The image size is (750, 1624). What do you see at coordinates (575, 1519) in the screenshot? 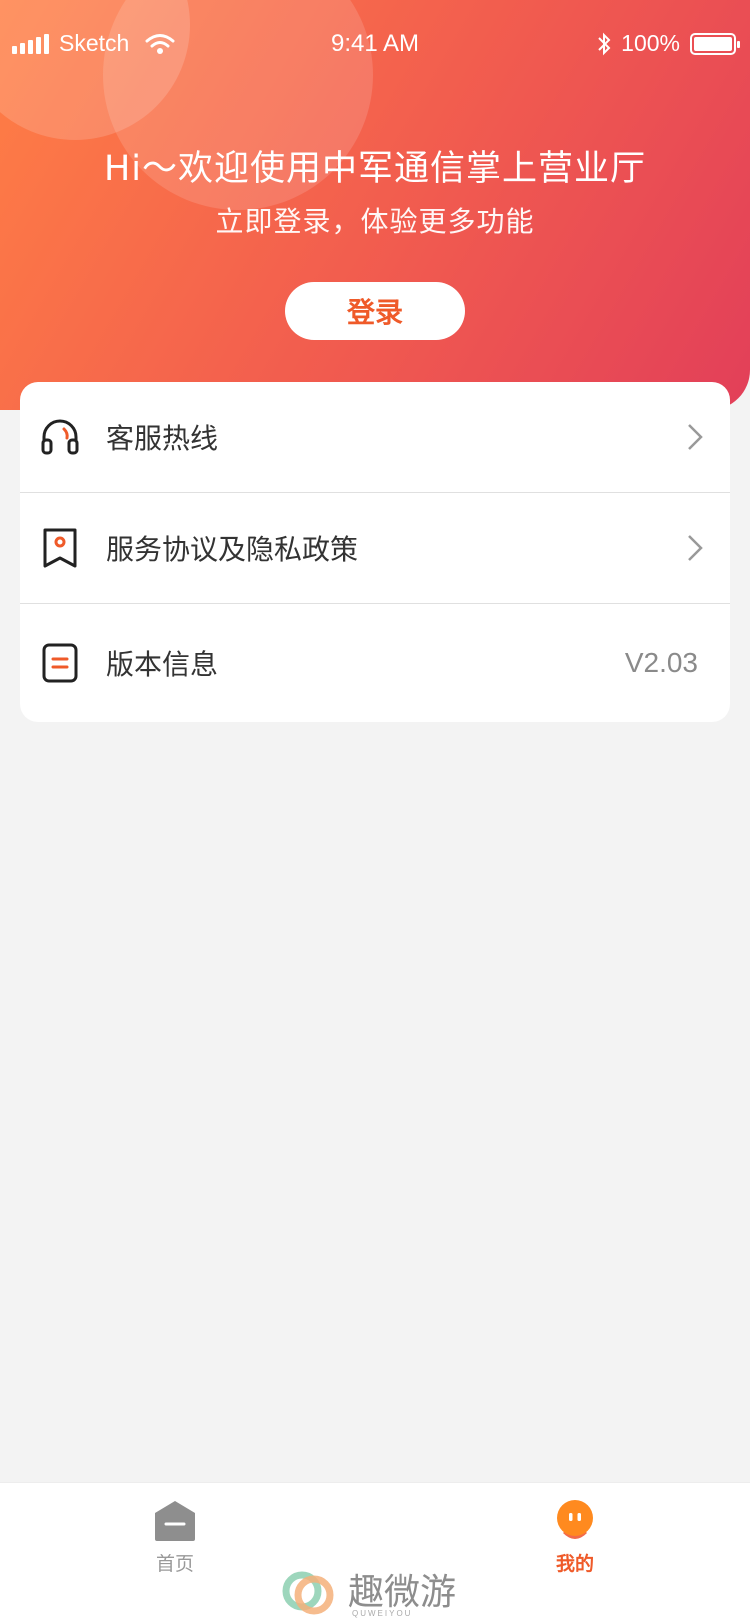
I see `profile-icon` at bounding box center [575, 1519].